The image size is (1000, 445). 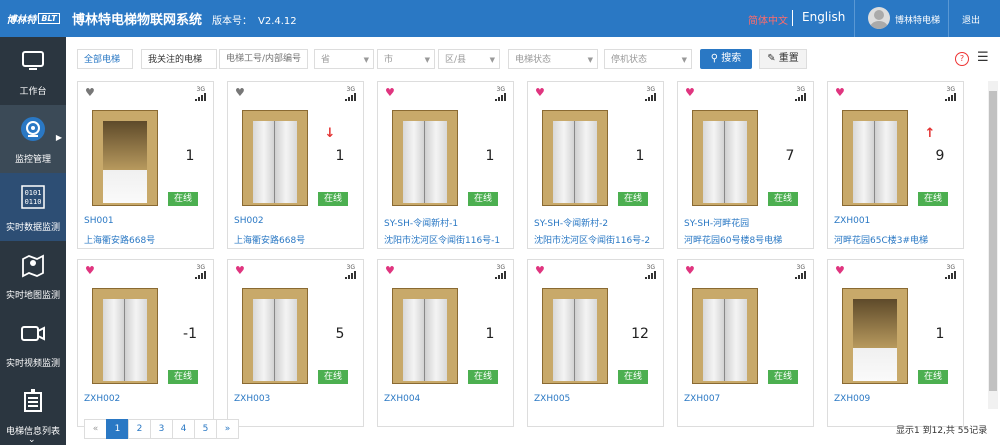 What do you see at coordinates (490, 334) in the screenshot?
I see `floor-number: 1` at bounding box center [490, 334].